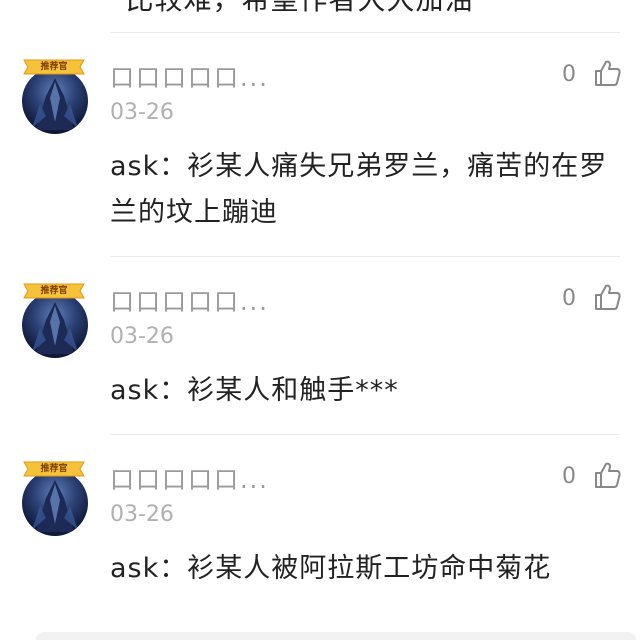 This screenshot has width=640, height=640. I want to click on comment-content: ask：衫某人被阿拉斯工坊命中菊花, so click(331, 568).